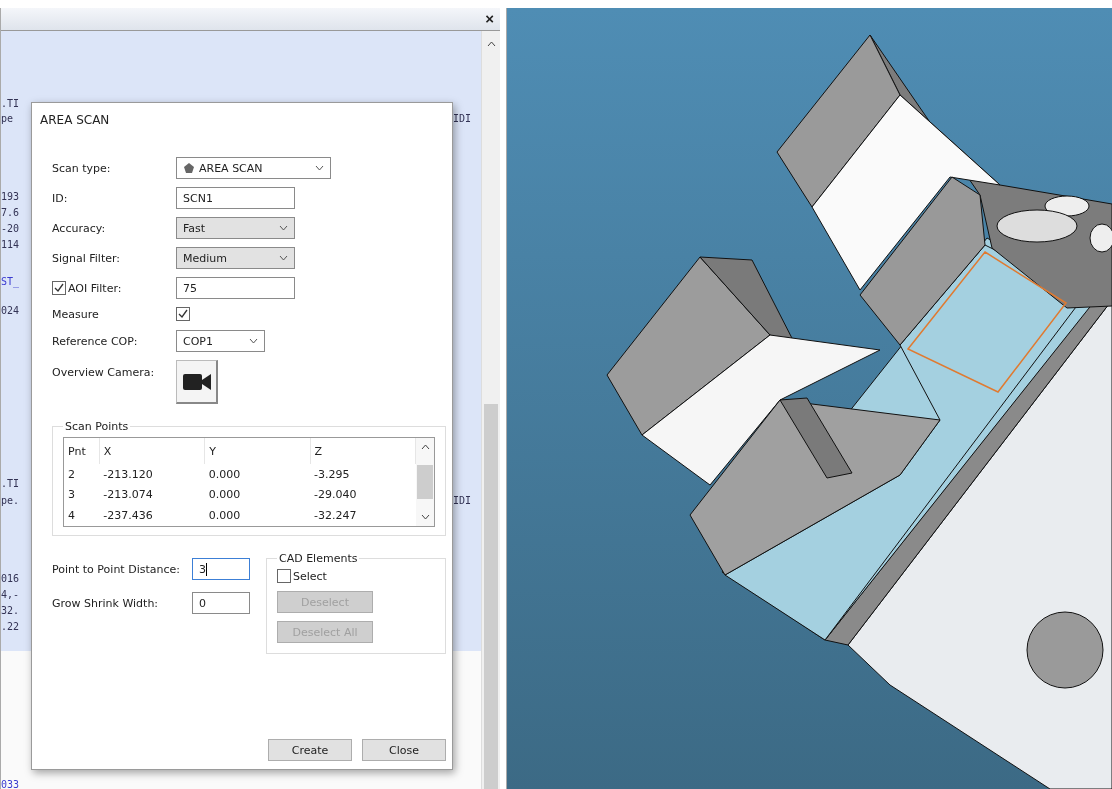  Describe the element at coordinates (310, 576) in the screenshot. I see `checkbox-label: Select` at that location.